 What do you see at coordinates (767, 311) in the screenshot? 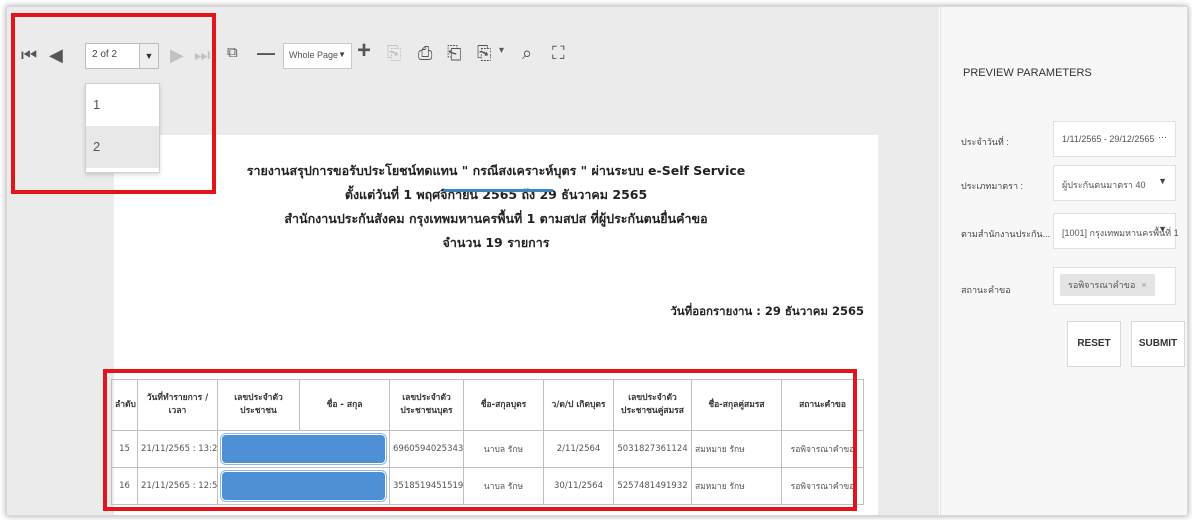
I see `report-date: วันที่ออกรายงาน : 29 ธันวาคม 2565` at bounding box center [767, 311].